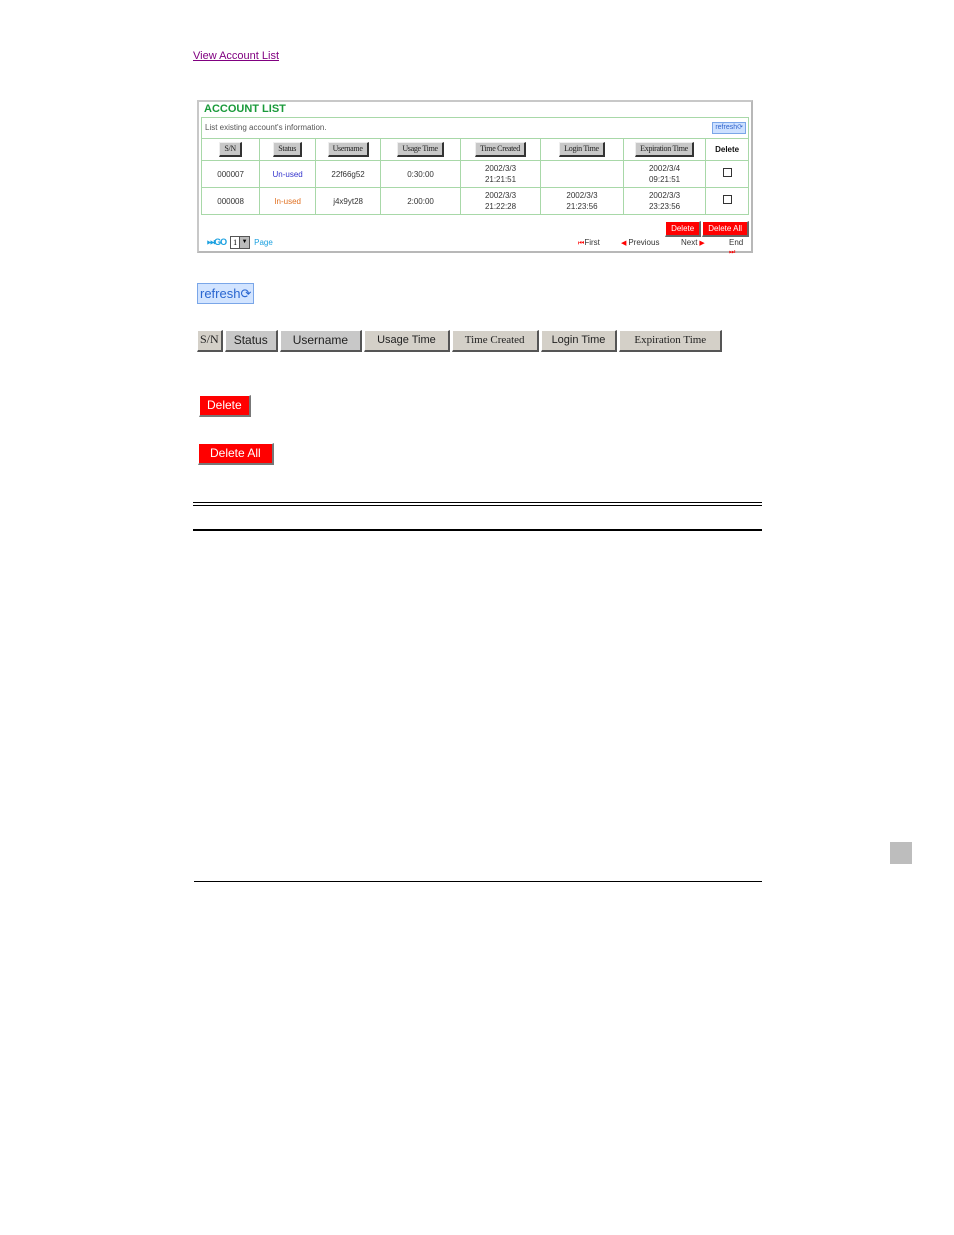 The image size is (954, 1235). Describe the element at coordinates (500, 179) in the screenshot. I see `created-time: 21:21:51` at that location.